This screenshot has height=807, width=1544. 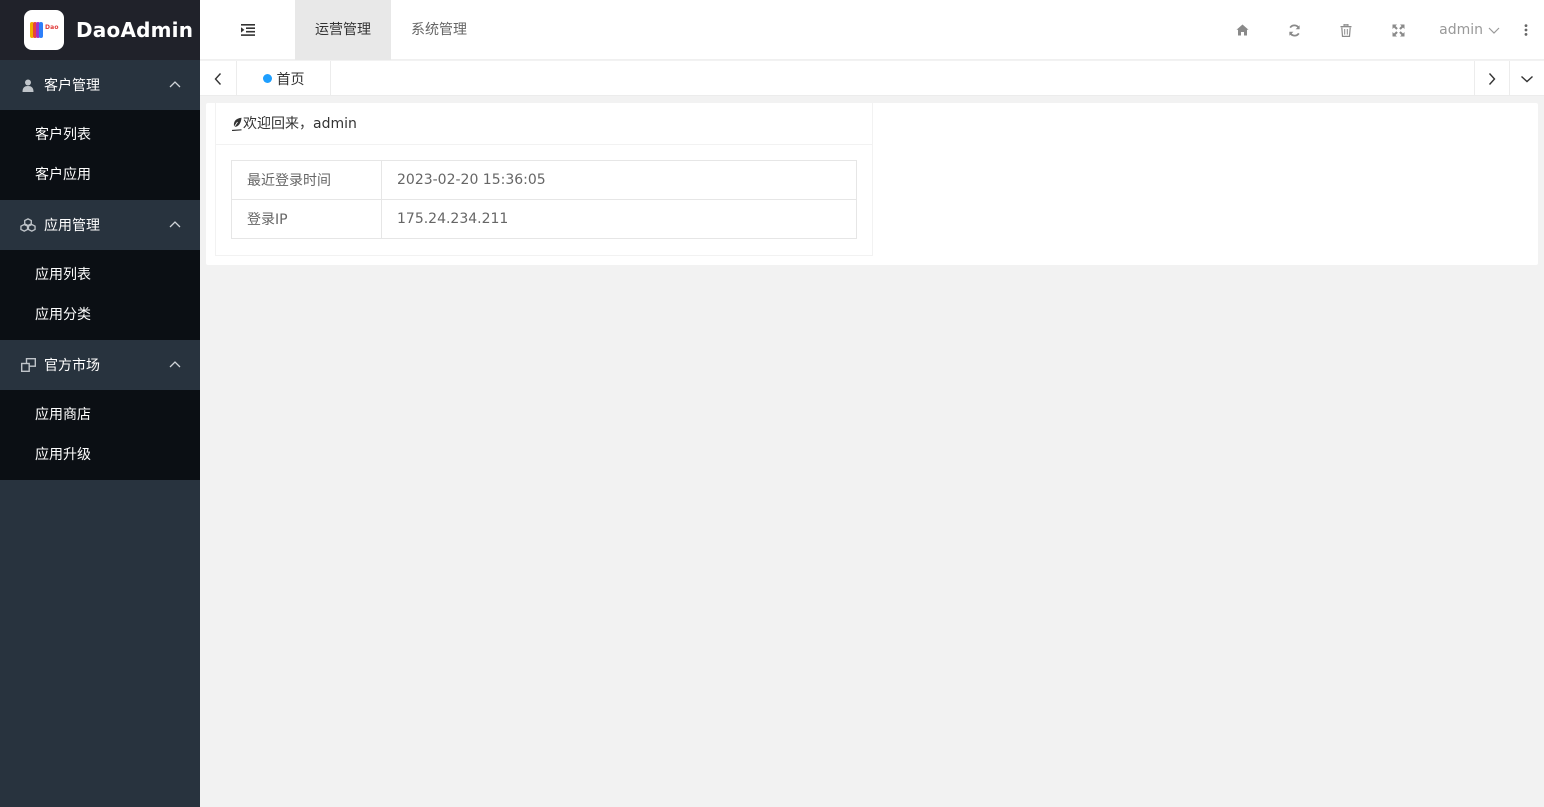 What do you see at coordinates (44, 30) in the screenshot?
I see `logo-image: Dao` at bounding box center [44, 30].